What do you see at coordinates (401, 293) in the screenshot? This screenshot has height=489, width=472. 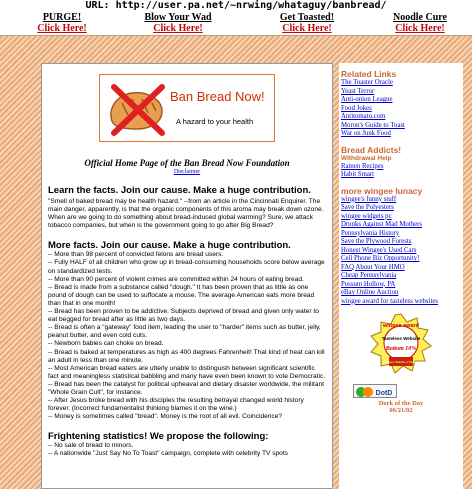 I see `sidebar-link: eBay Online Auction` at bounding box center [401, 293].